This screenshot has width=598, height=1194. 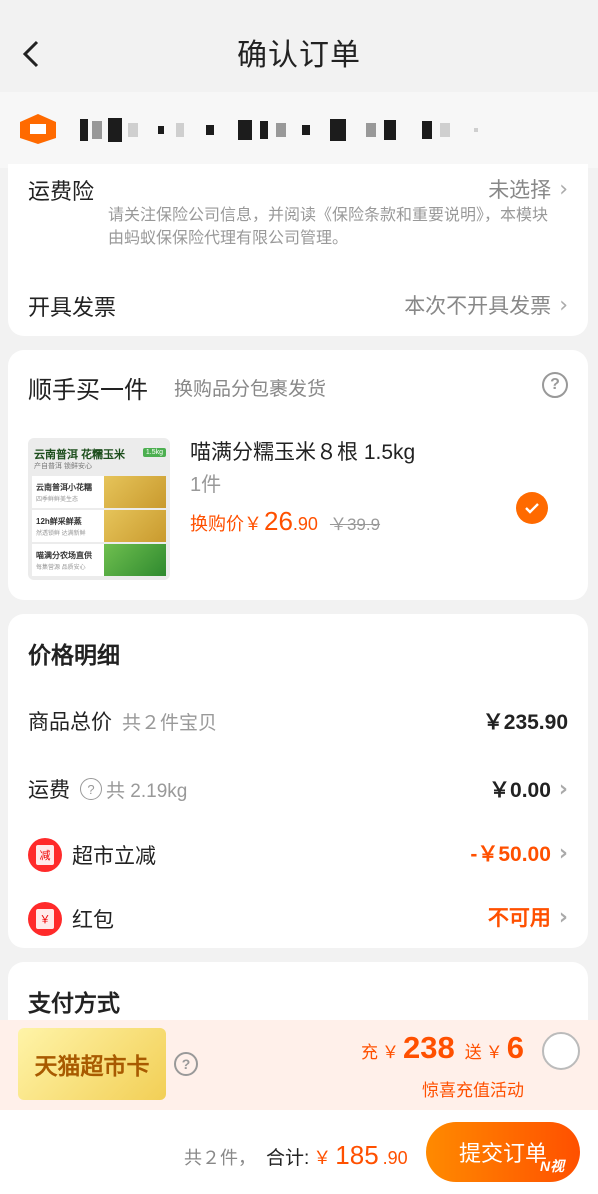 What do you see at coordinates (72, 307) in the screenshot?
I see `invoice-label: 开具发票` at bounding box center [72, 307].